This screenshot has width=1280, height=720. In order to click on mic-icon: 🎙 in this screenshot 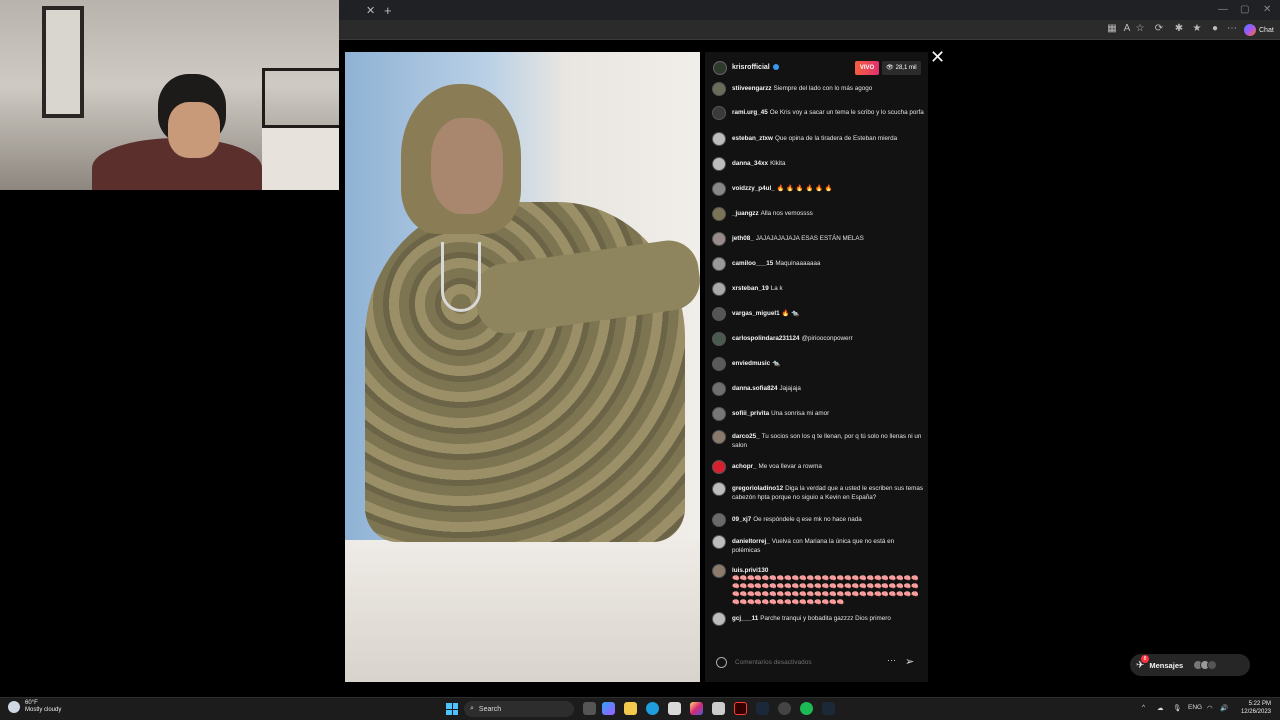, I will do `click(1177, 708)`.